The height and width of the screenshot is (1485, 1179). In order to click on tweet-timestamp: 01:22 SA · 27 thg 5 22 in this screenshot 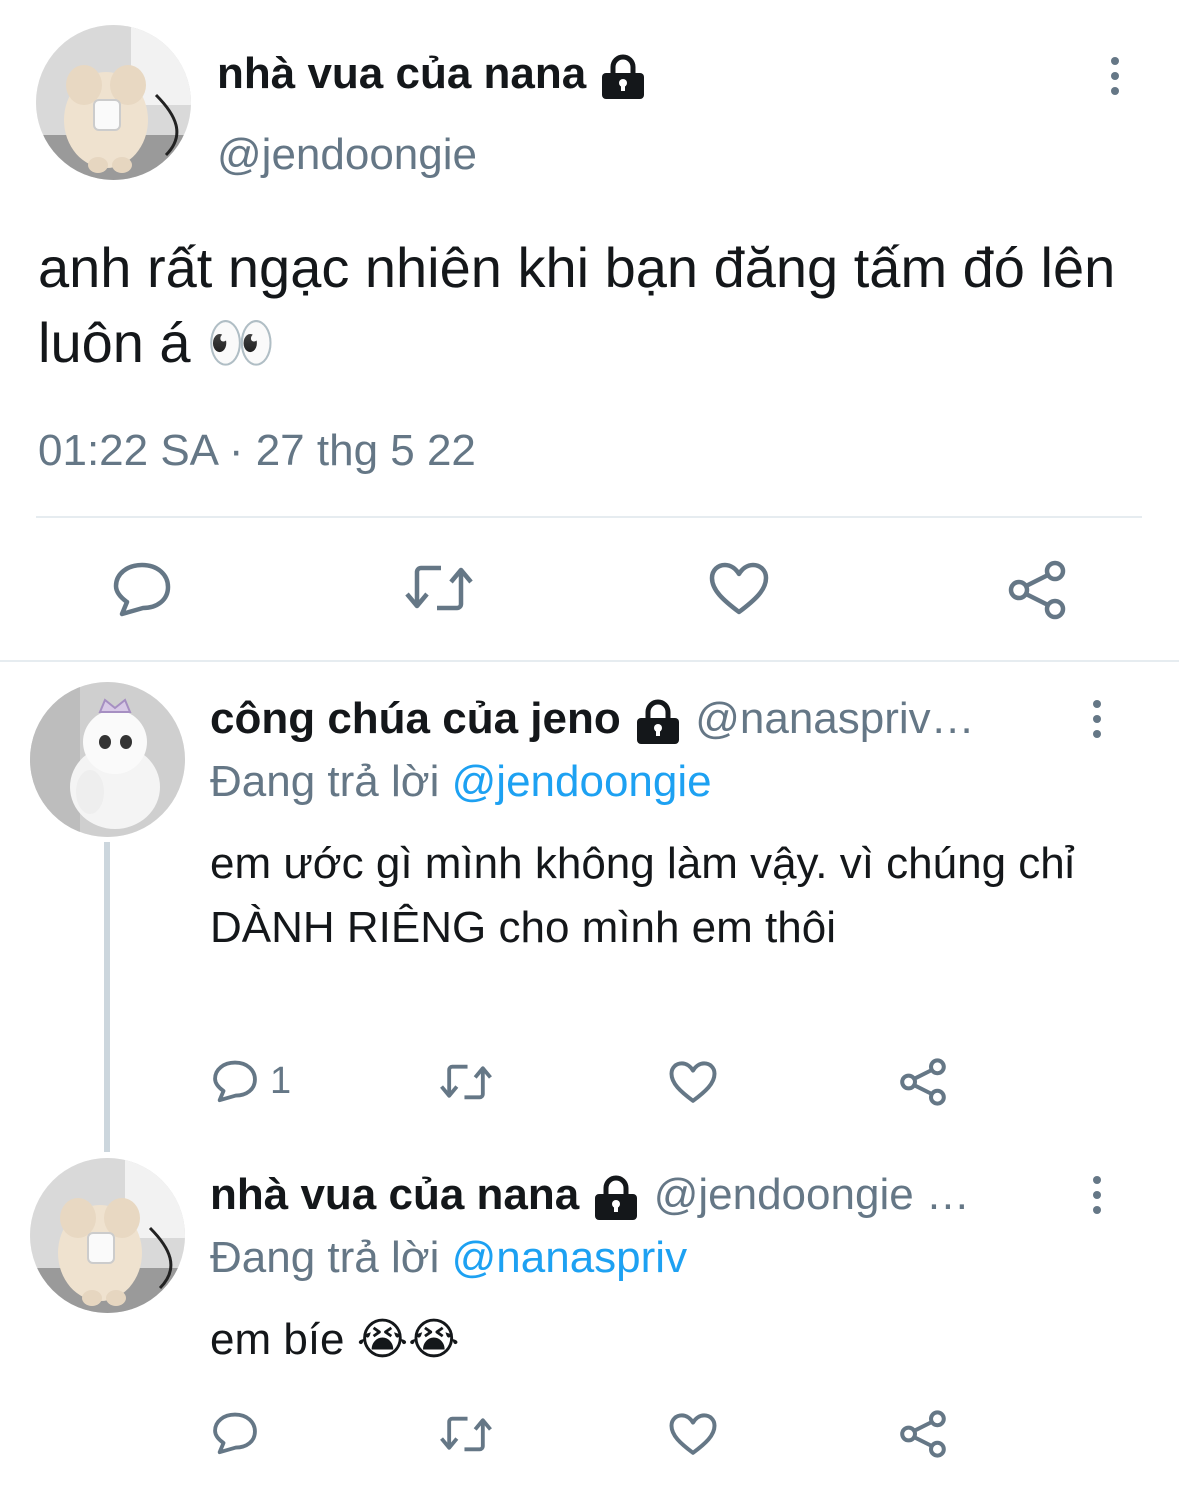, I will do `click(257, 451)`.